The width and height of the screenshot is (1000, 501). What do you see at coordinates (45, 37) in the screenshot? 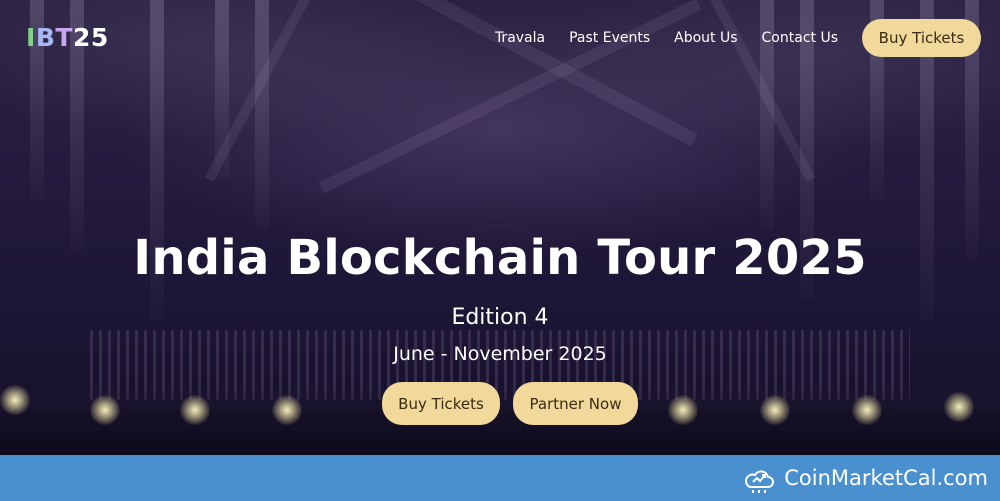
I see `logo-letter-b: B` at bounding box center [45, 37].